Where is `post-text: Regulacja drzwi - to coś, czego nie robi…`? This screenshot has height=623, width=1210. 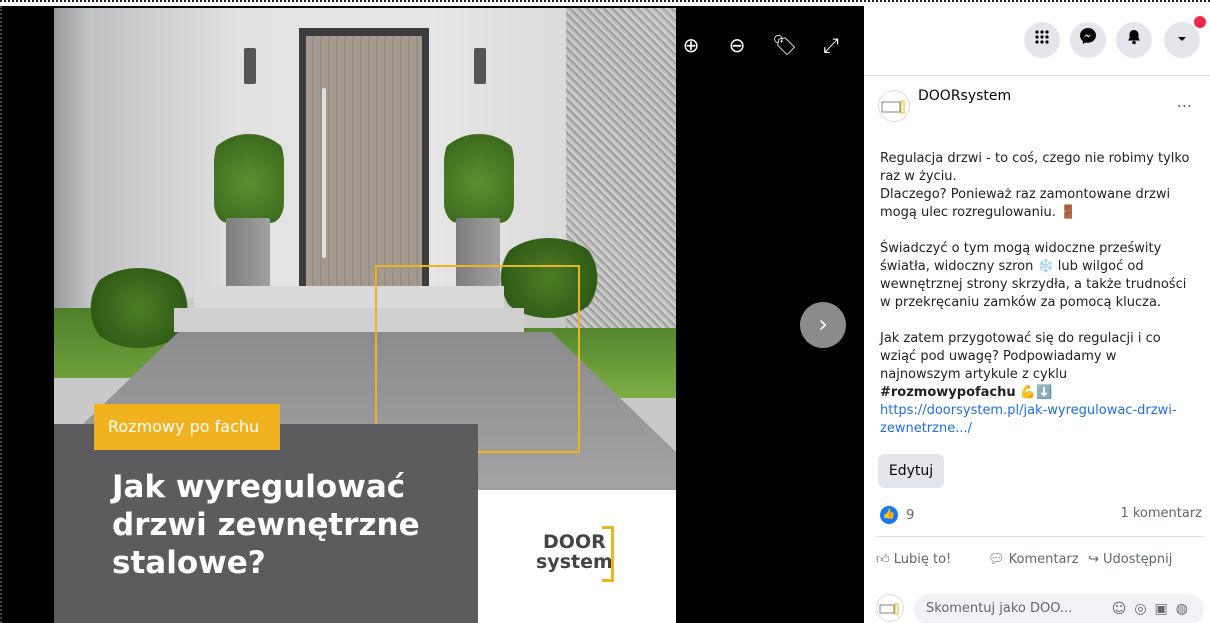 post-text: Regulacja drzwi - to coś, czego nie robi… is located at coordinates (1040, 294).